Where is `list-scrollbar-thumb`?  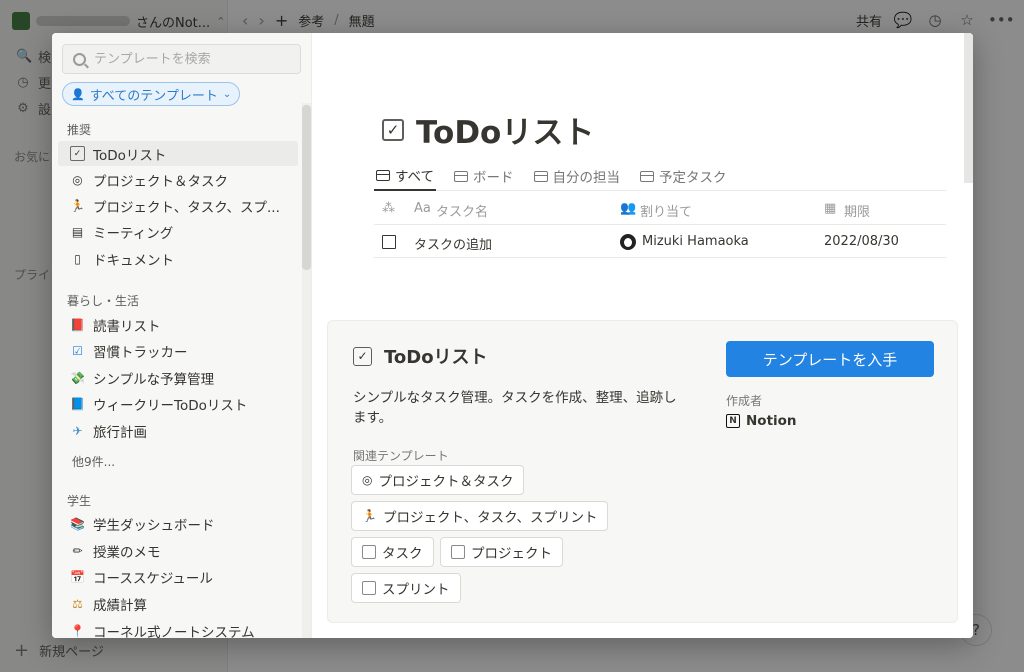 list-scrollbar-thumb is located at coordinates (306, 187).